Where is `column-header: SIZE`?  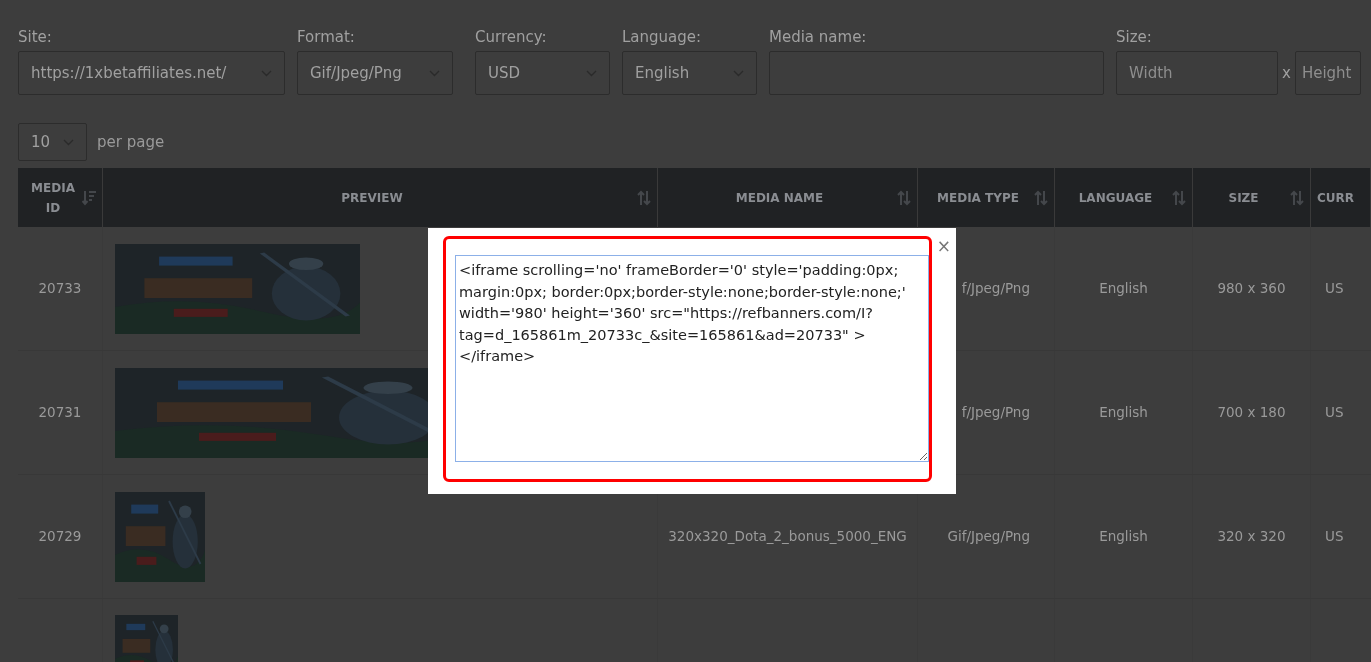
column-header: SIZE is located at coordinates (1252, 197).